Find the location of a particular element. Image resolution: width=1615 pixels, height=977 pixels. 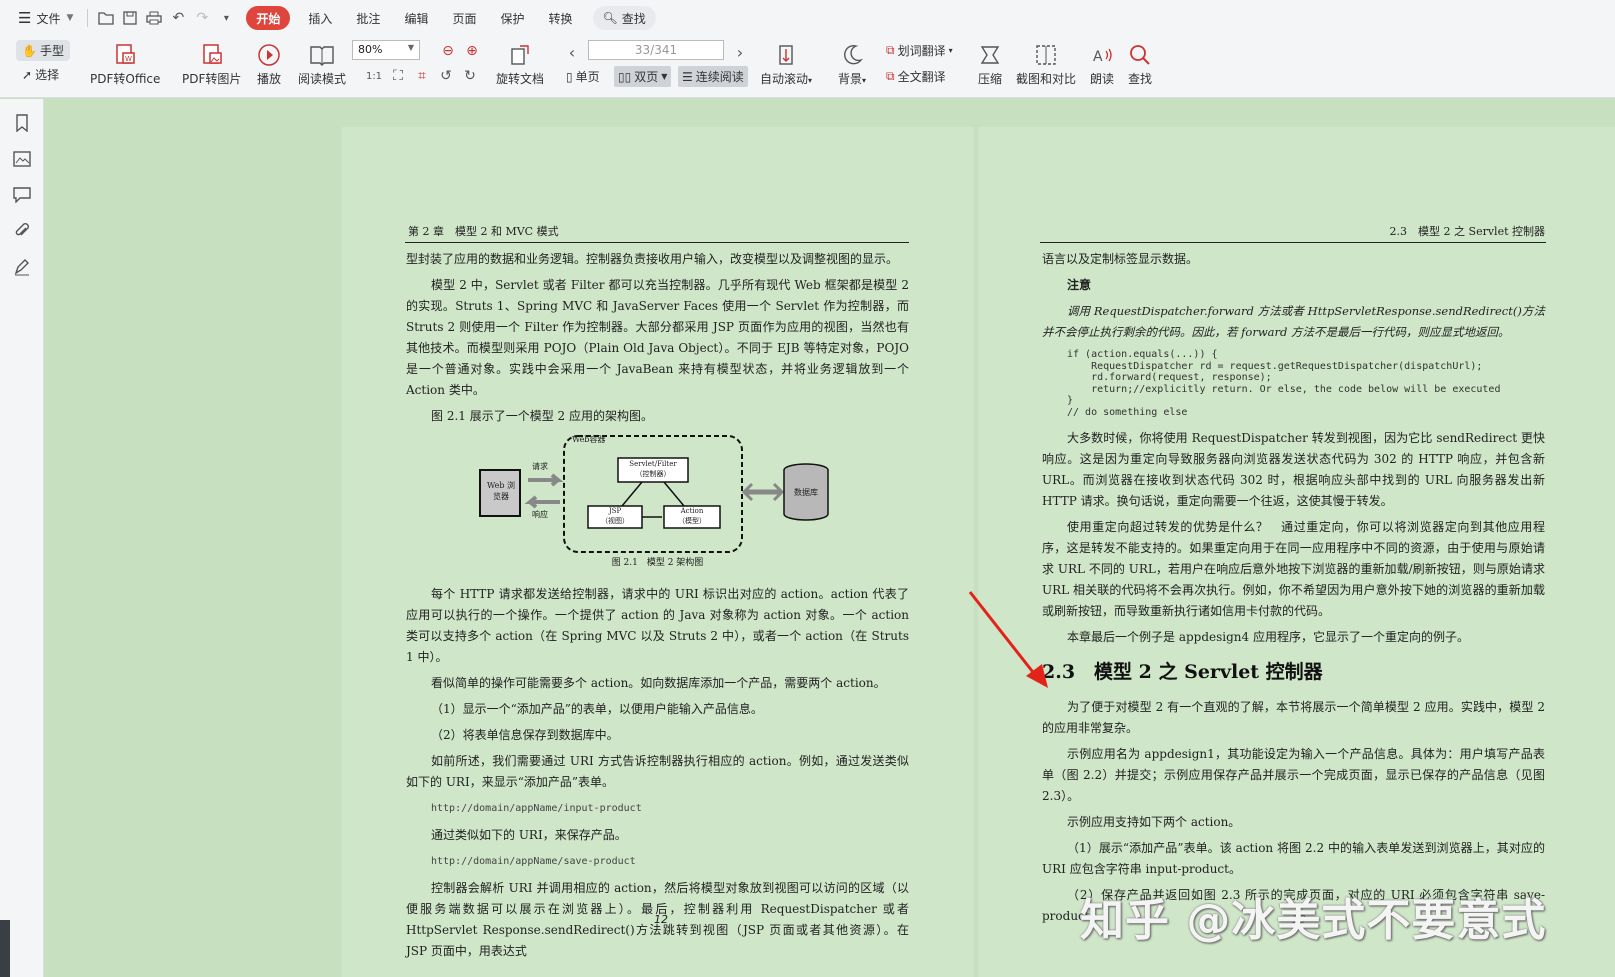

file-menu-label: 文件 is located at coordinates (48, 18).